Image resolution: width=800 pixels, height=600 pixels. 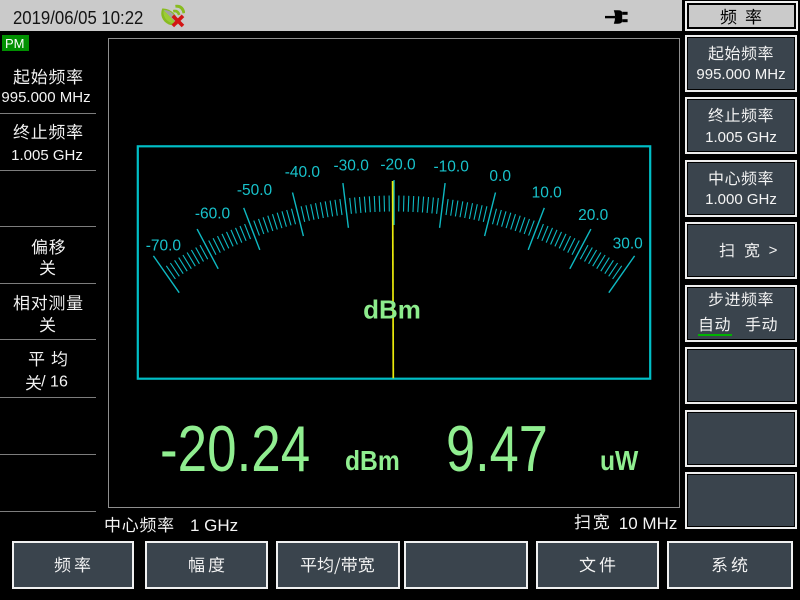 What do you see at coordinates (164, 245) in the screenshot?
I see `svg-text: -70.0` at bounding box center [164, 245].